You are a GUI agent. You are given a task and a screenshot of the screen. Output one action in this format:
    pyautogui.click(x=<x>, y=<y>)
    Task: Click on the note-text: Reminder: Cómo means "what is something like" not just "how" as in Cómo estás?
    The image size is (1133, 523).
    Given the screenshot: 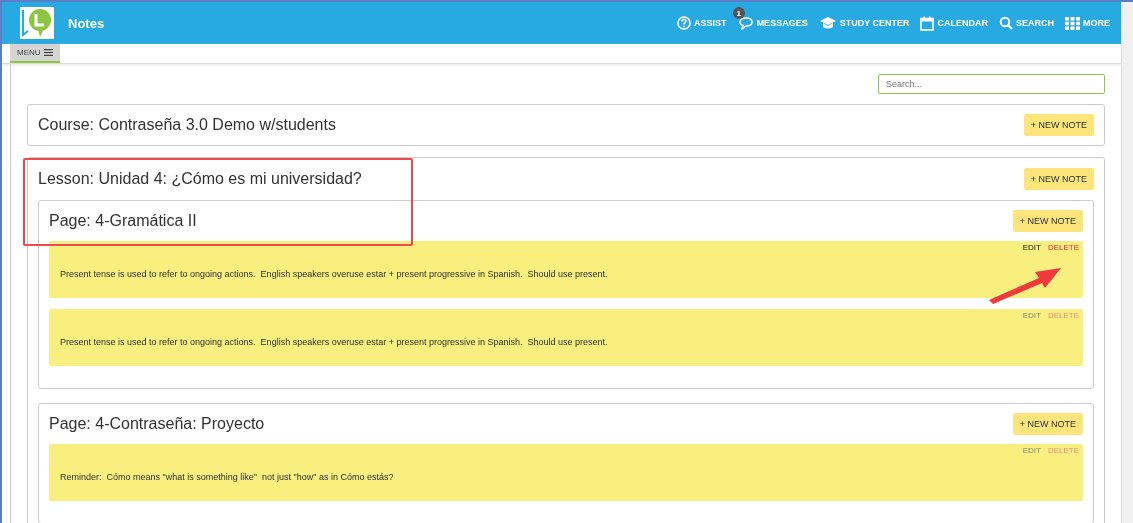 What is the action you would take?
    pyautogui.click(x=227, y=477)
    